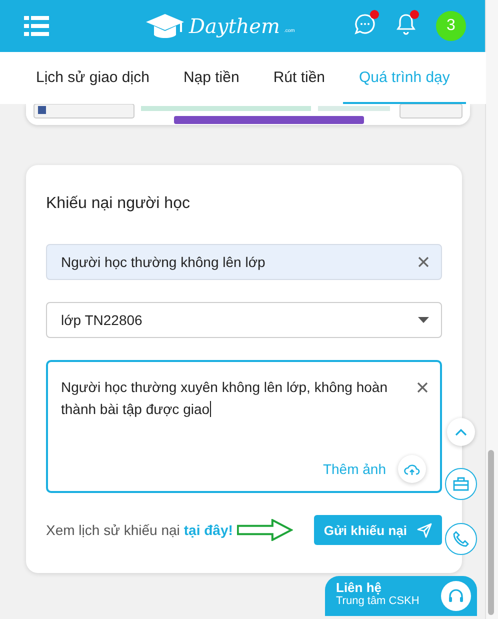  What do you see at coordinates (36, 26) in the screenshot?
I see `menu-icon` at bounding box center [36, 26].